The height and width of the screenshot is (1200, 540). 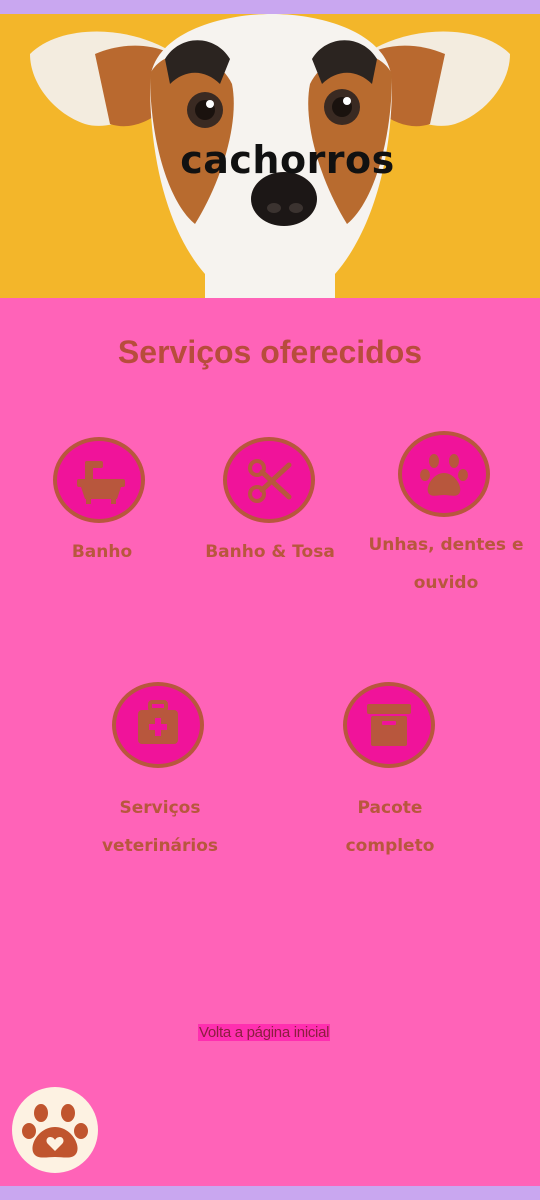 I want to click on service-unhas-circle, so click(x=444, y=474).